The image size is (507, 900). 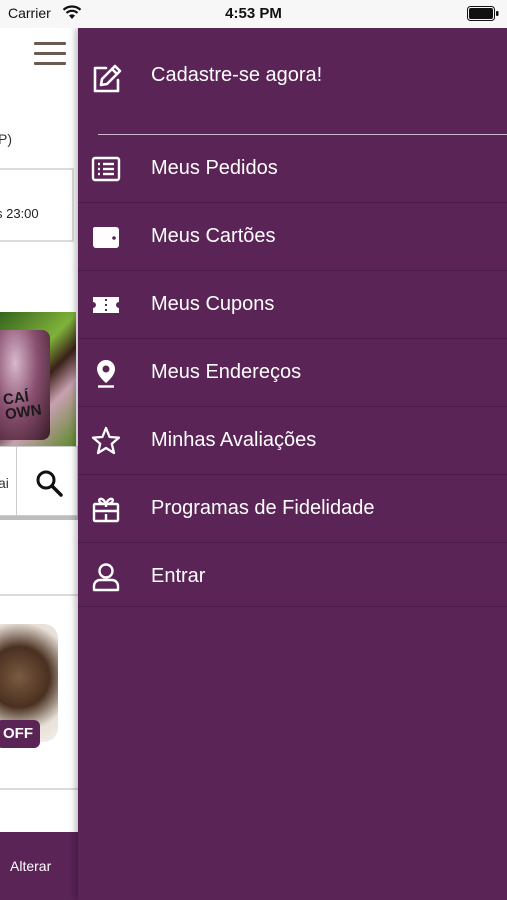 What do you see at coordinates (107, 79) in the screenshot?
I see `edit-icon` at bounding box center [107, 79].